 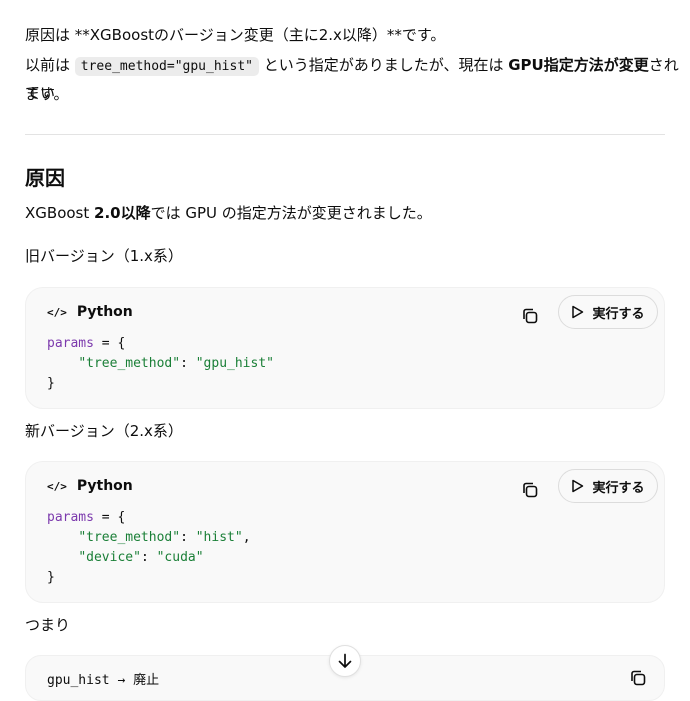 I want to click on divider, so click(x=345, y=134).